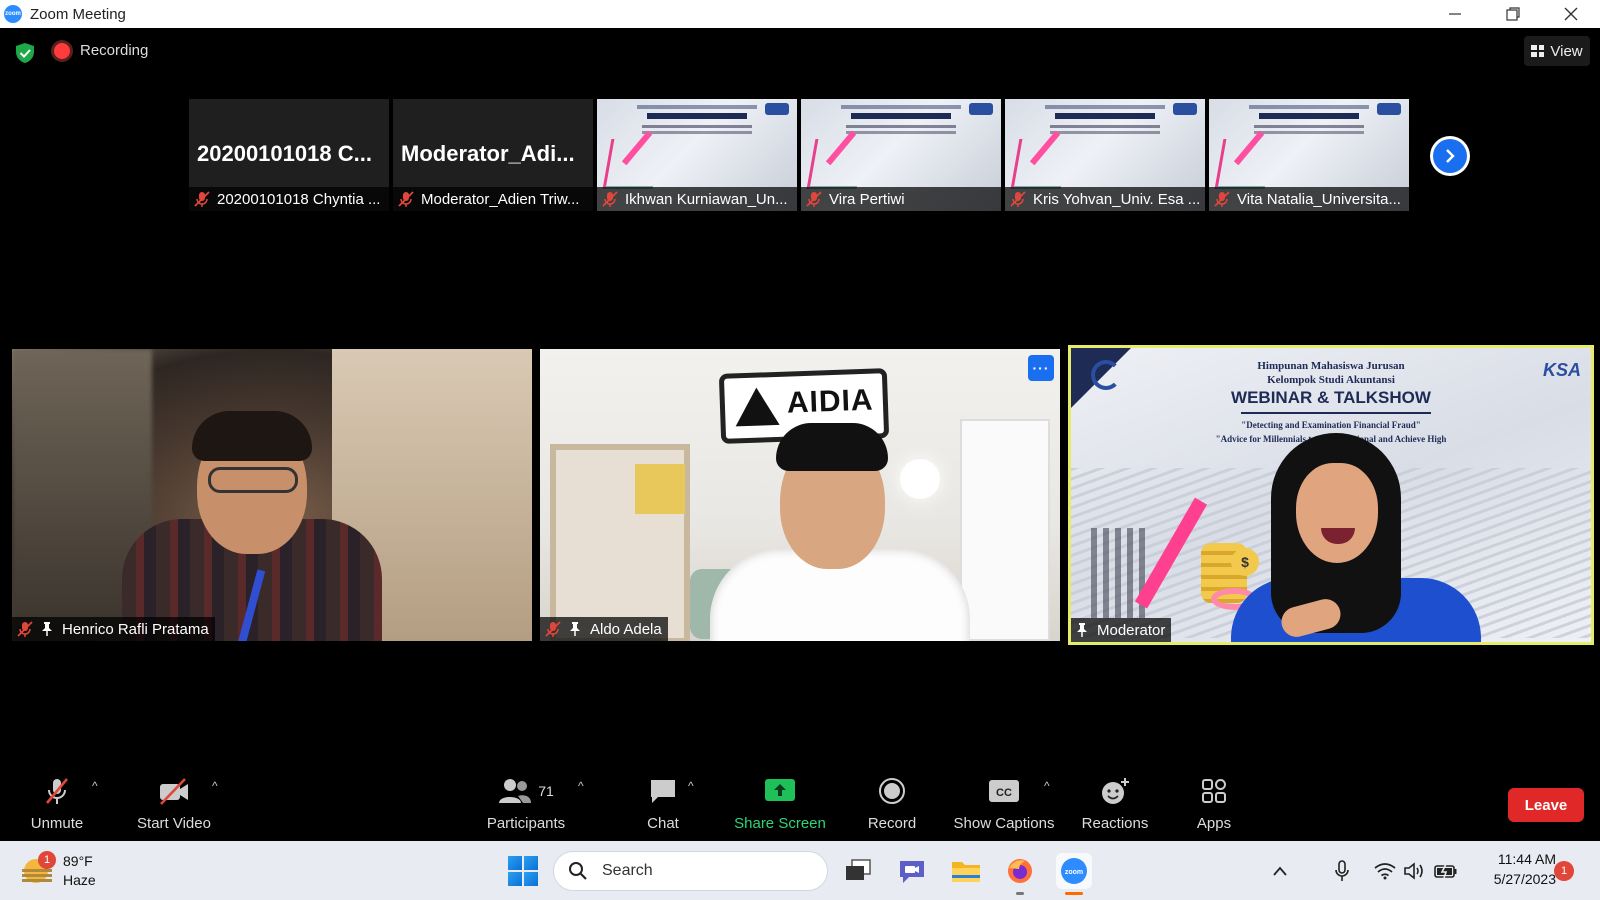 This screenshot has height=900, width=1600. I want to click on show-hidden-icons-button, so click(1280, 871).